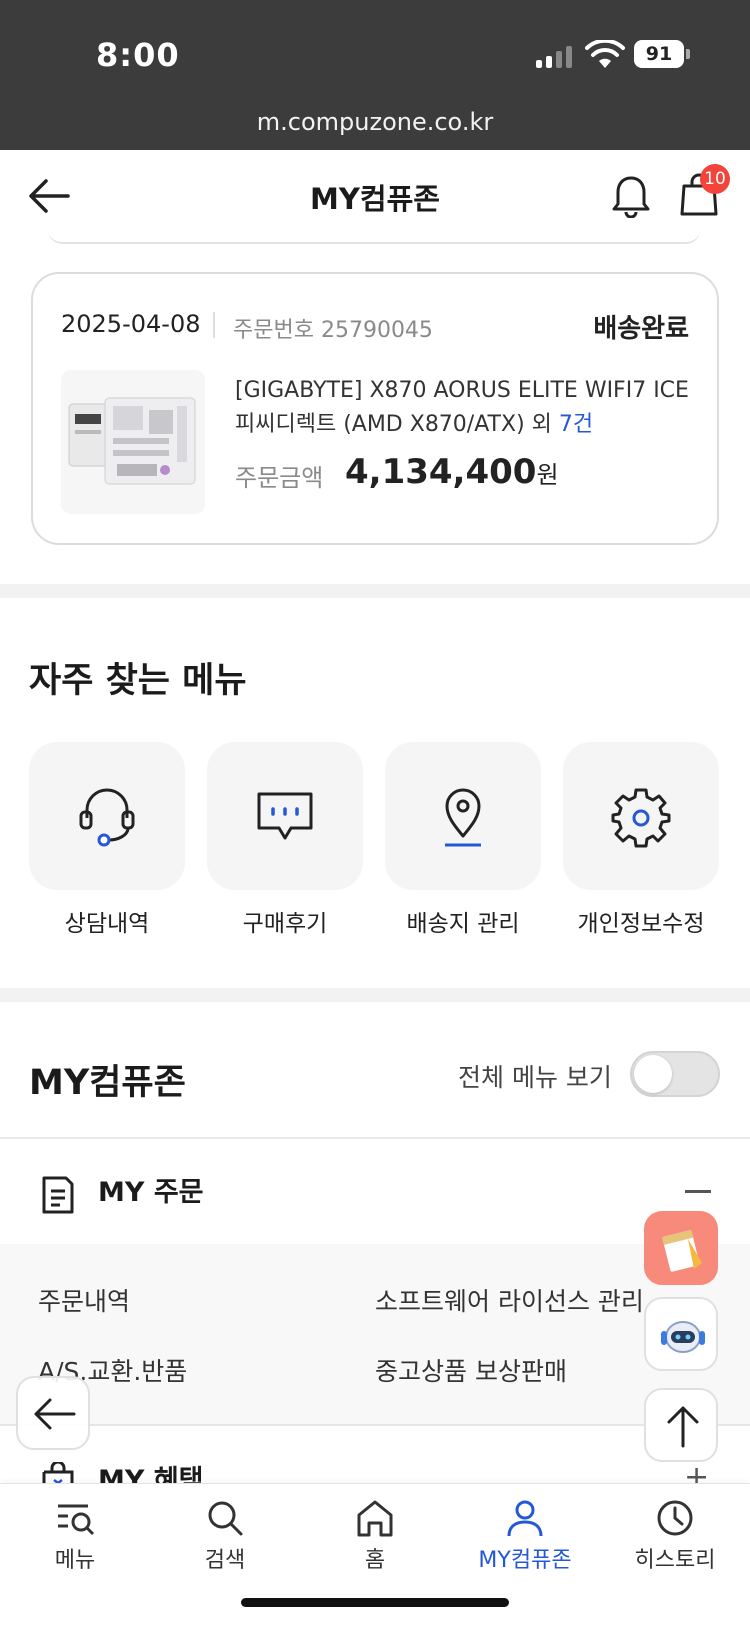 The width and height of the screenshot is (750, 1626). Describe the element at coordinates (214, 325) in the screenshot. I see `order-header-divider` at that location.